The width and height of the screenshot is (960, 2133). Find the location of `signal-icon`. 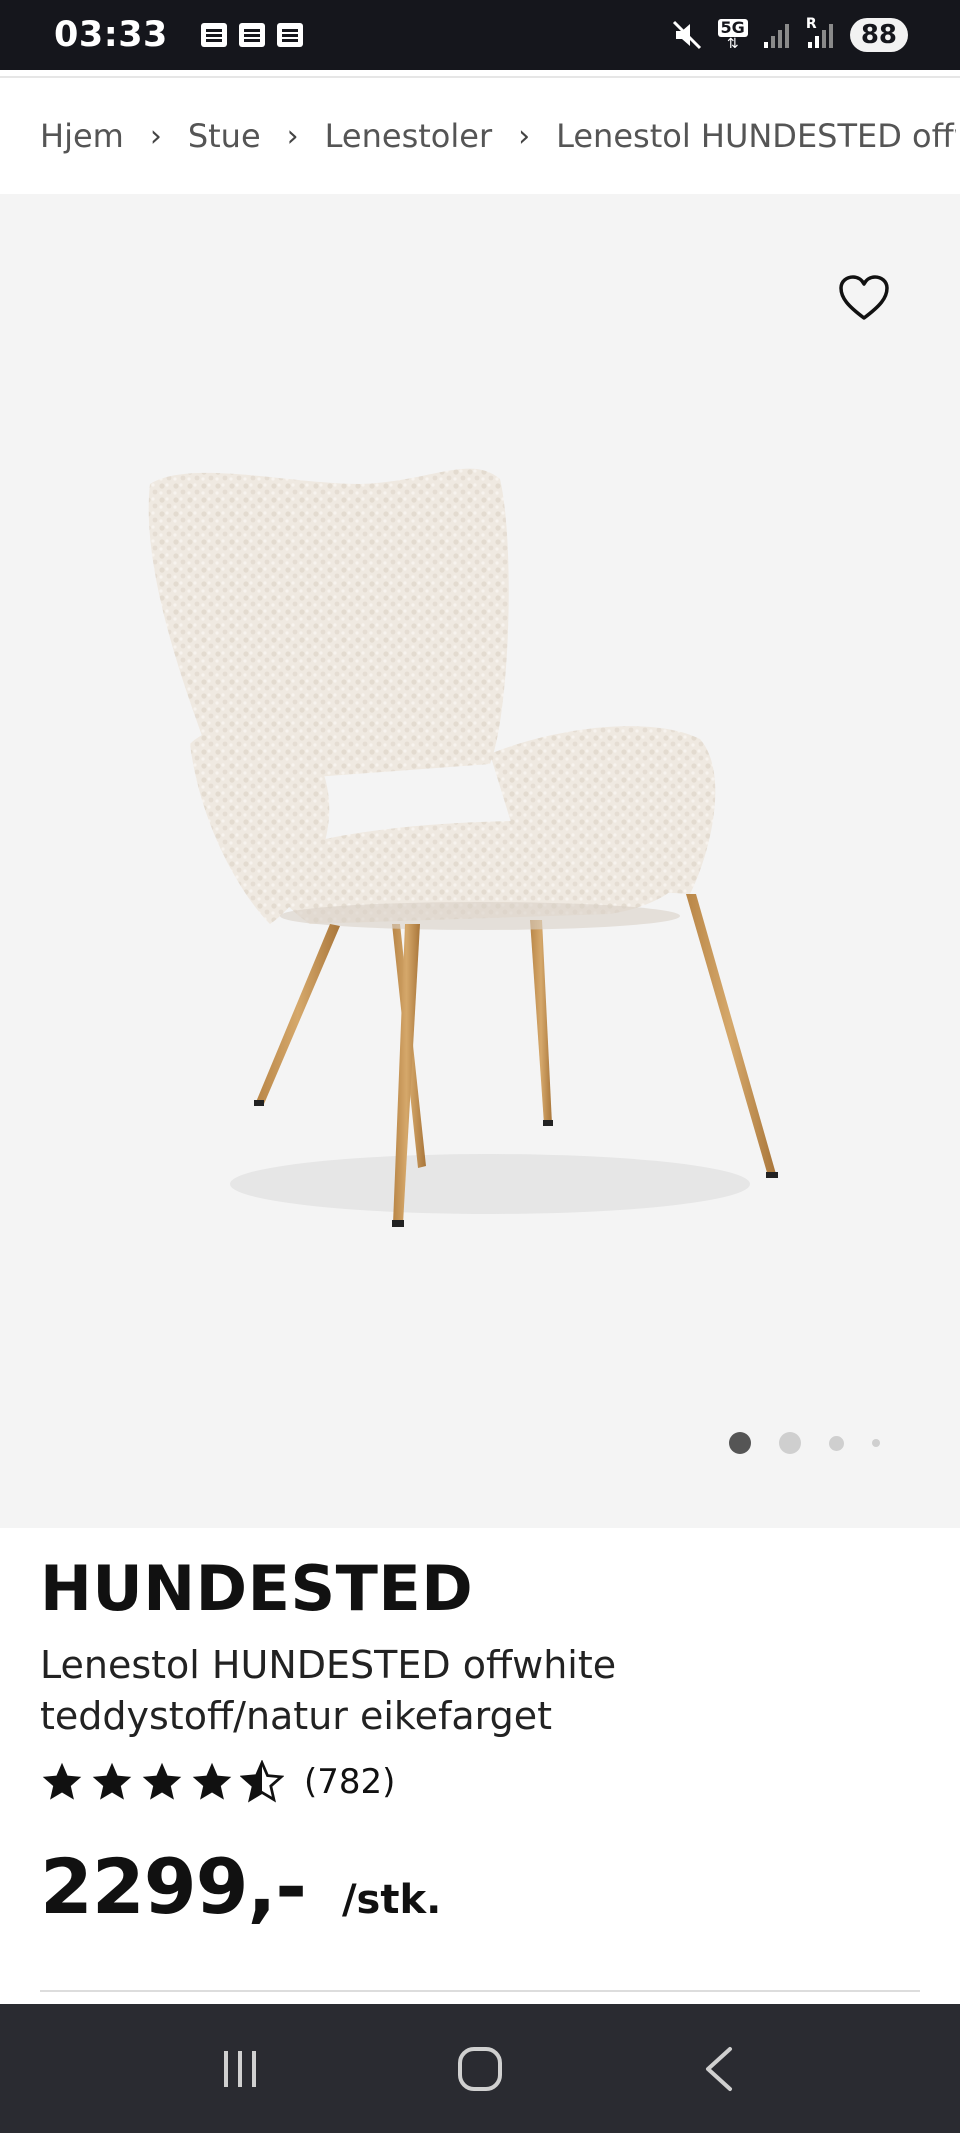

signal-icon is located at coordinates (776, 36).